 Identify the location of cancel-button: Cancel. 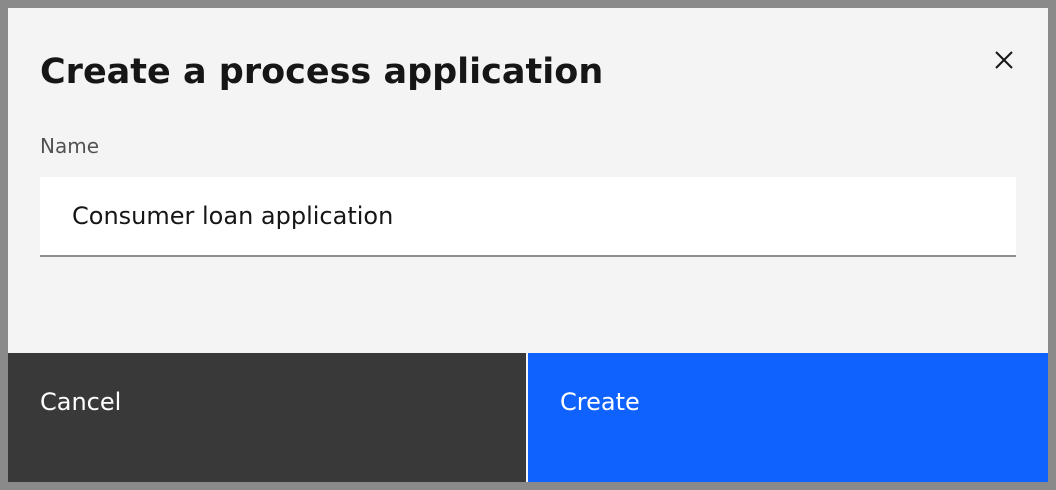
(267, 417).